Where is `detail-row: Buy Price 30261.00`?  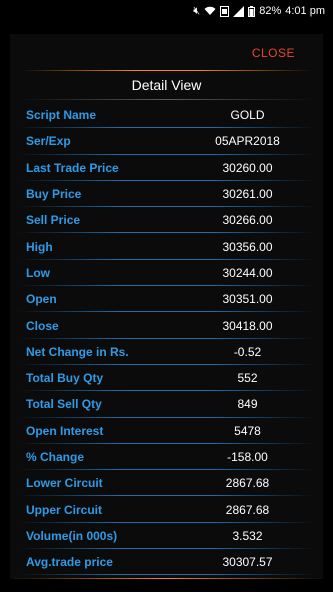 detail-row: Buy Price 30261.00 is located at coordinates (166, 194).